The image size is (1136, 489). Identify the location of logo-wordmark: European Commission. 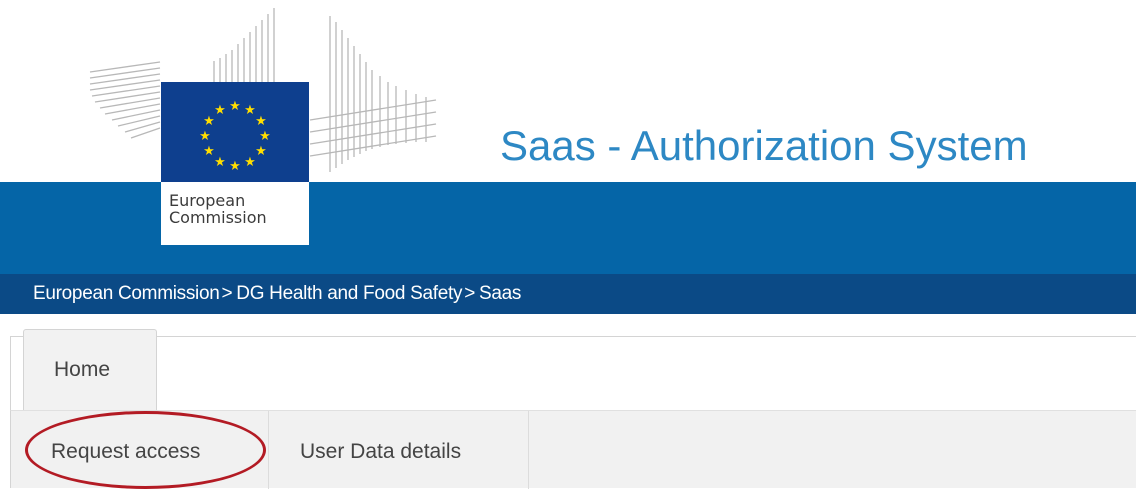
(235, 213).